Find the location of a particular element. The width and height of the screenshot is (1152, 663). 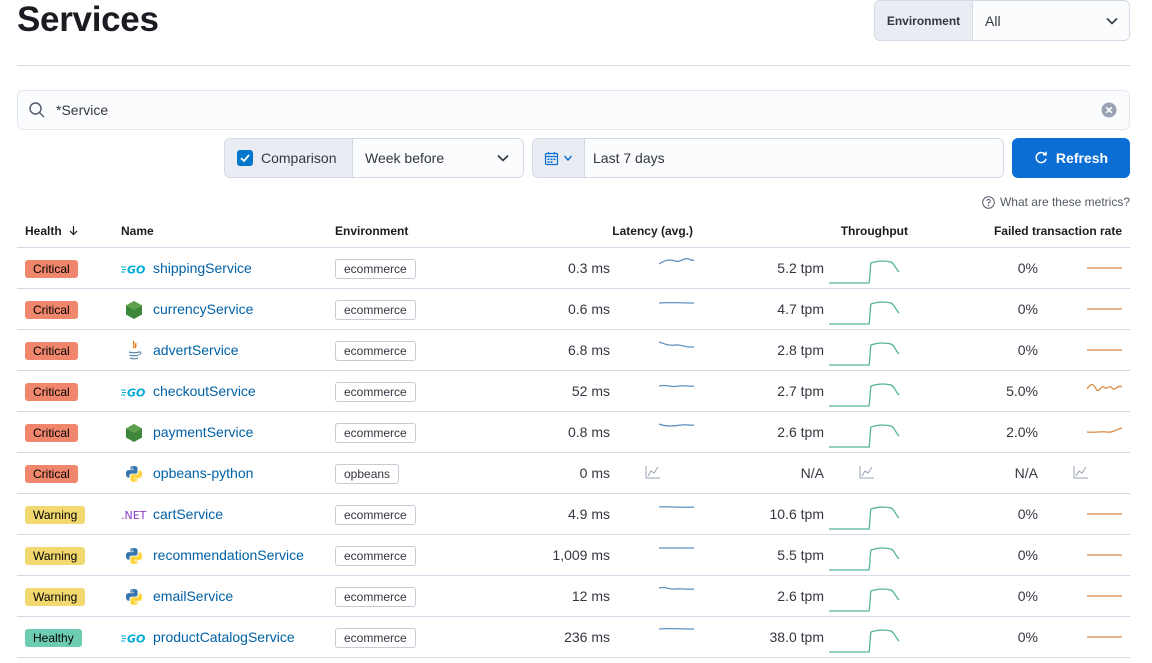

latency-column-header: Latency (avg.) is located at coordinates (652, 231).